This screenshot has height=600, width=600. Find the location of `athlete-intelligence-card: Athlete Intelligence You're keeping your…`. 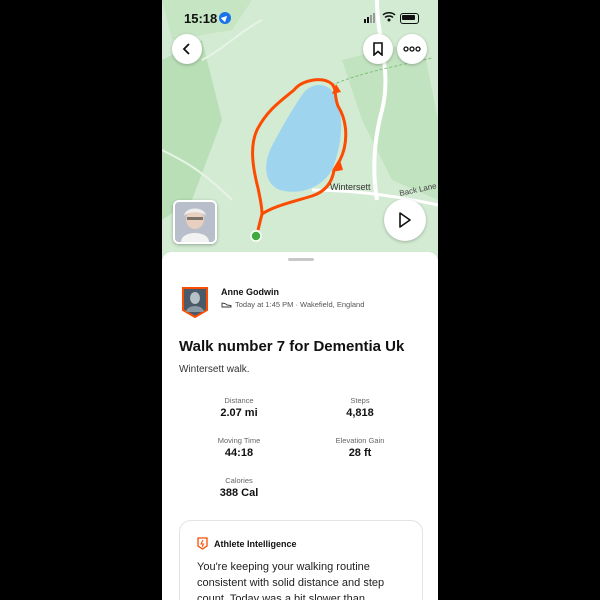

athlete-intelligence-card: Athlete Intelligence You're keeping your… is located at coordinates (301, 560).